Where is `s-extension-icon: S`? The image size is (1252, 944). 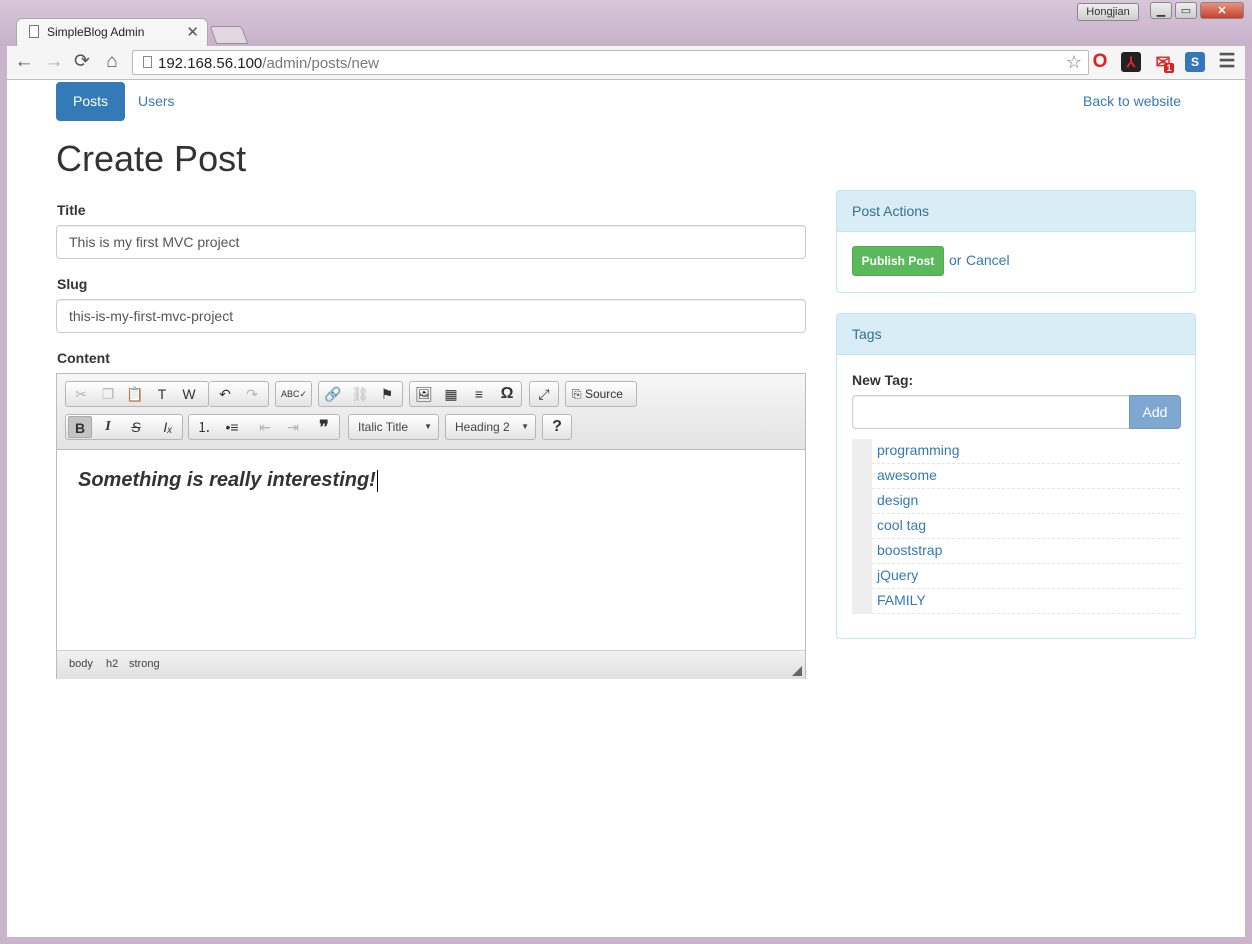
s-extension-icon: S is located at coordinates (1195, 62).